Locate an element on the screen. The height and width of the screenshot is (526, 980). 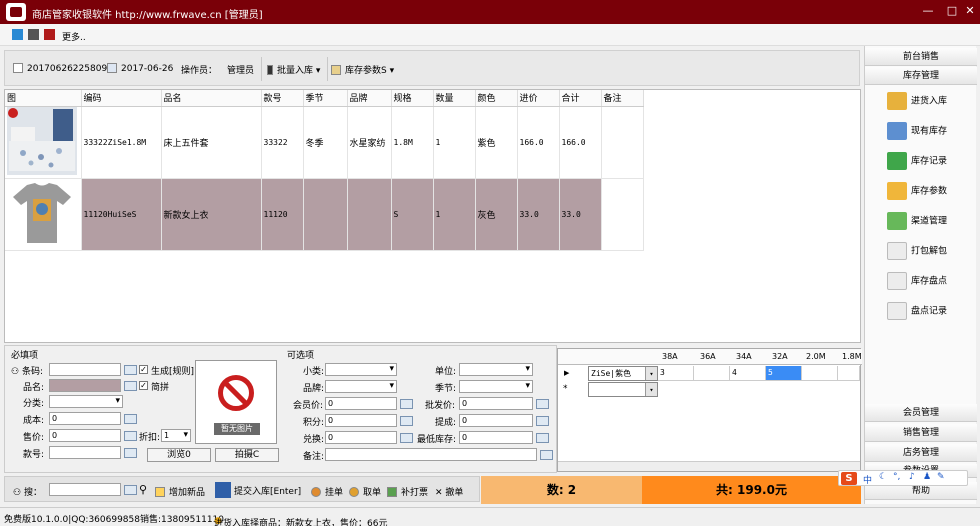
cell-style: 33322 is located at coordinates (282, 142).